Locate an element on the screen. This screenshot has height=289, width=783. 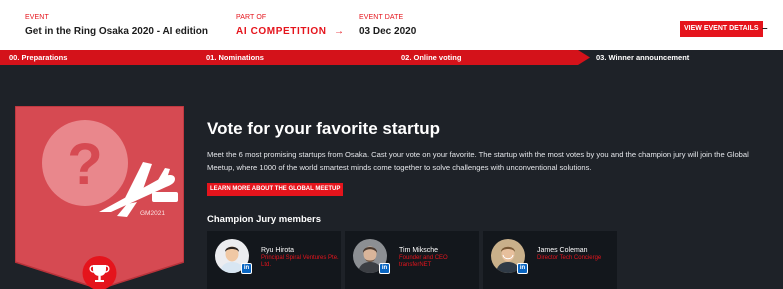
event-date-label: EVENT DATE is located at coordinates (381, 17).